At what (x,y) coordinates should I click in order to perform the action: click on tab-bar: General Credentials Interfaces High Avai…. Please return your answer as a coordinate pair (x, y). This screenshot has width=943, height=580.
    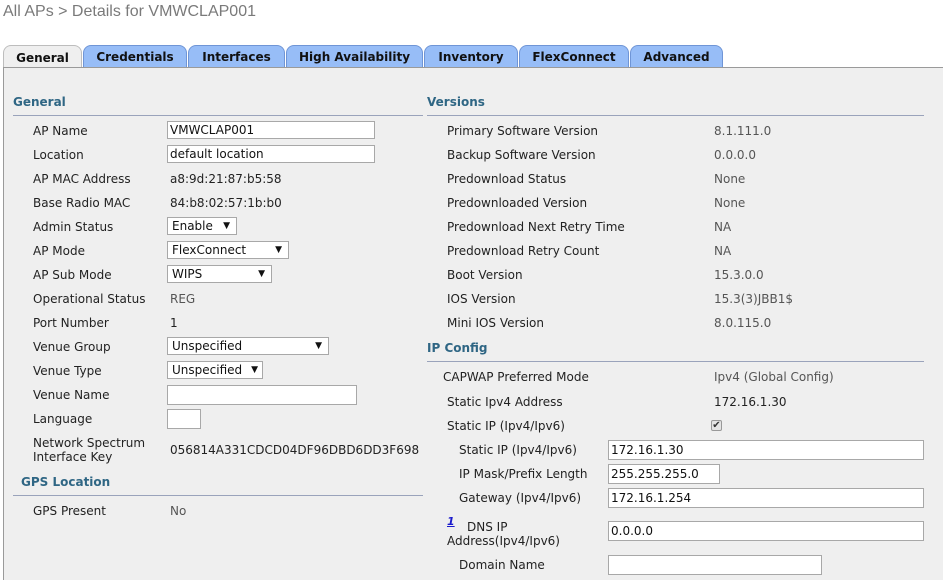
    Looking at the image, I should click on (363, 57).